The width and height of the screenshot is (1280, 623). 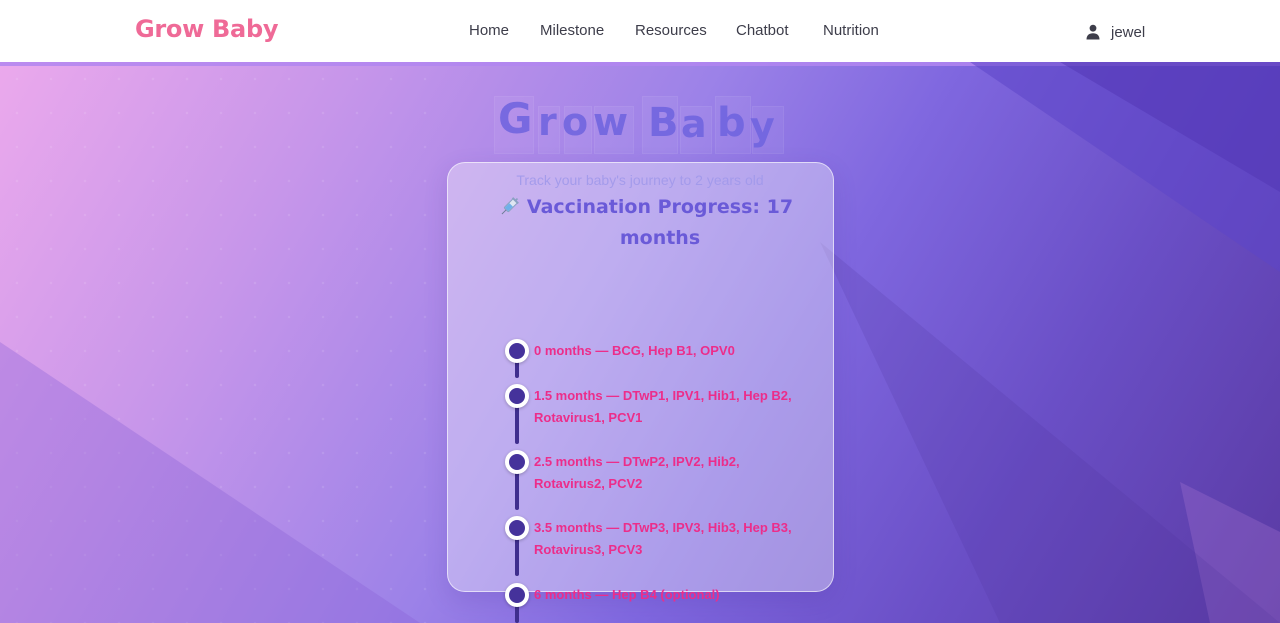 I want to click on user-name: jewel, so click(x=1128, y=32).